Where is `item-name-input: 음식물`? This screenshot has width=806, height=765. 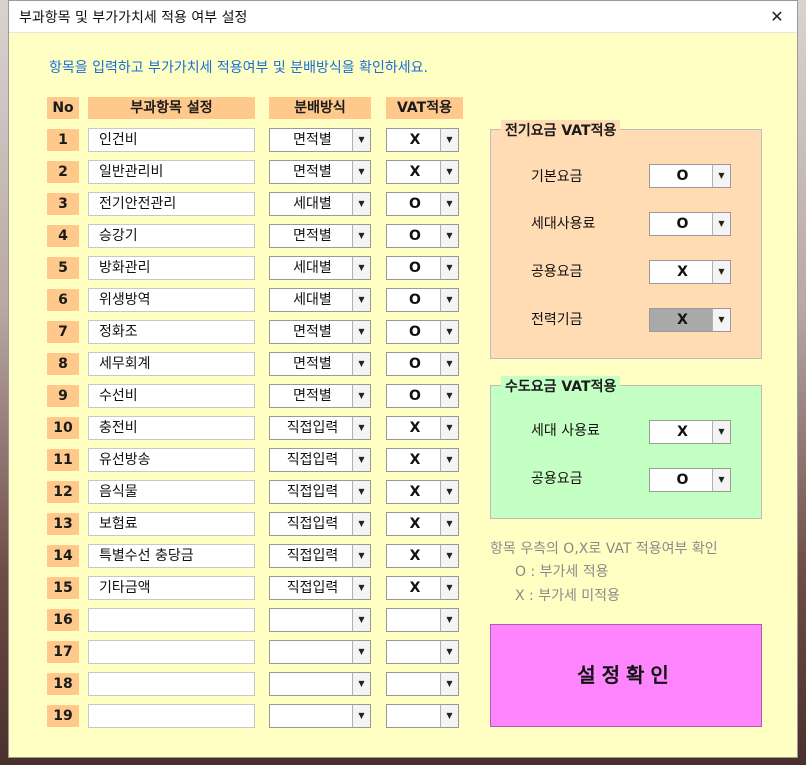 item-name-input: 음식물 is located at coordinates (171, 492).